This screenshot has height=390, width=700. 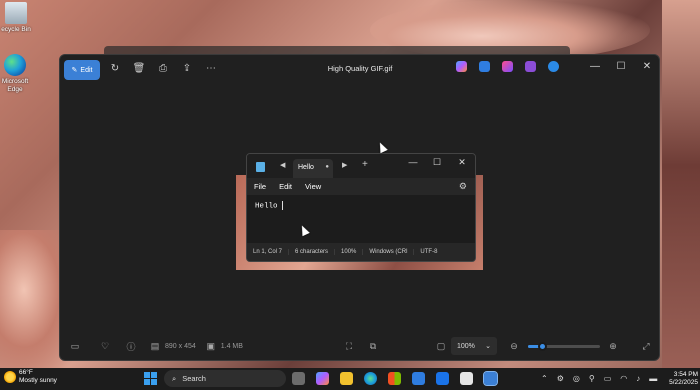 I want to click on store-icon, so click(x=394, y=378).